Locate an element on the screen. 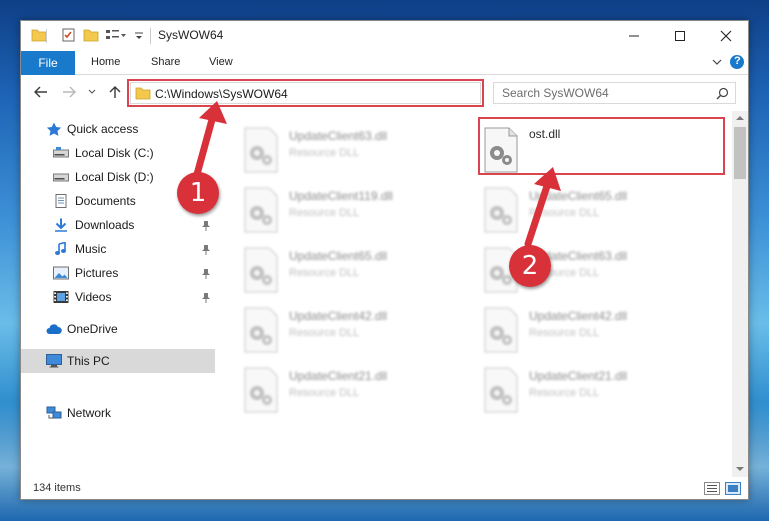 The image size is (769, 521). step-1-badge: 1 is located at coordinates (198, 193).